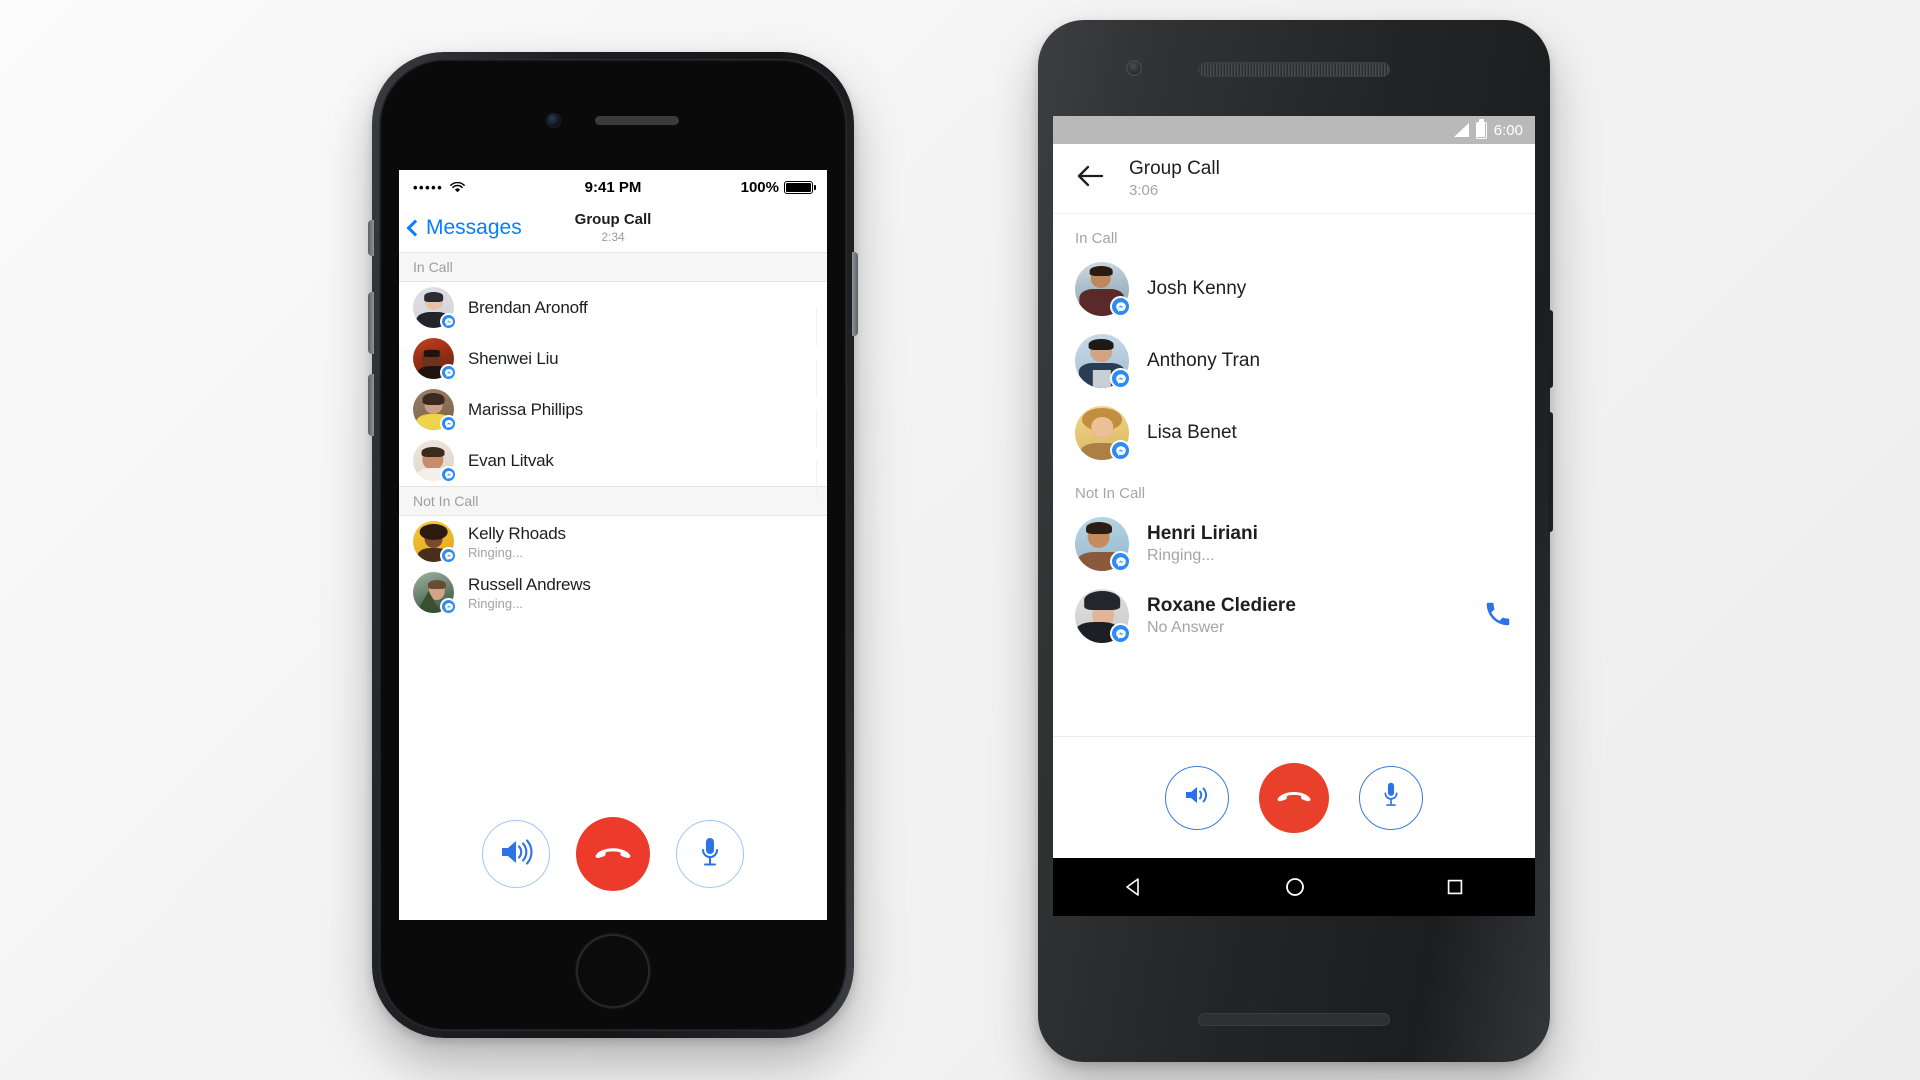  I want to click on list-item: Anthony Tran, so click(1294, 361).